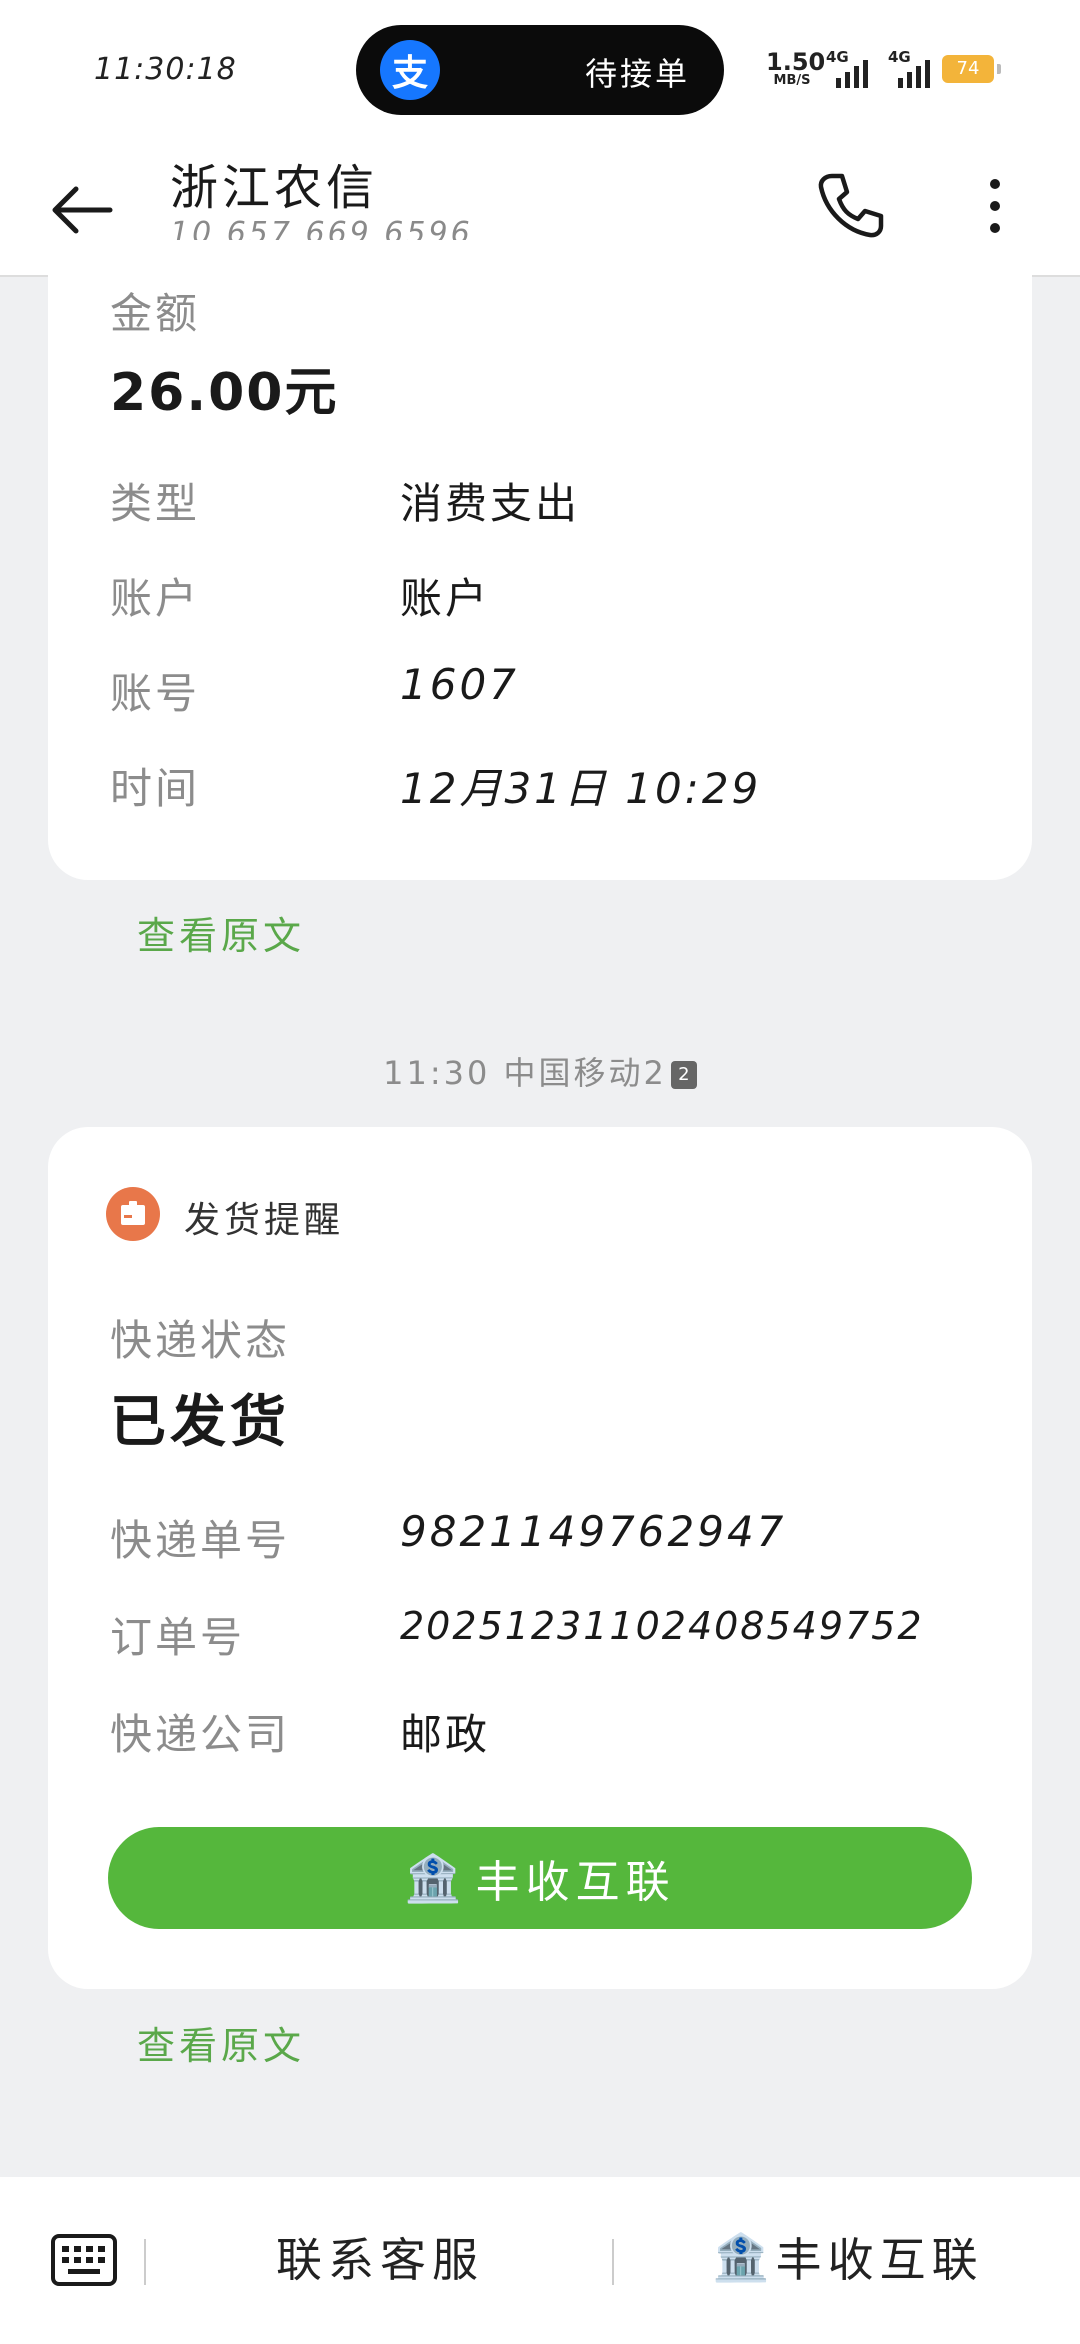 The width and height of the screenshot is (1080, 2344). Describe the element at coordinates (221, 932) in the screenshot. I see `view-original-link: 查看原文` at that location.